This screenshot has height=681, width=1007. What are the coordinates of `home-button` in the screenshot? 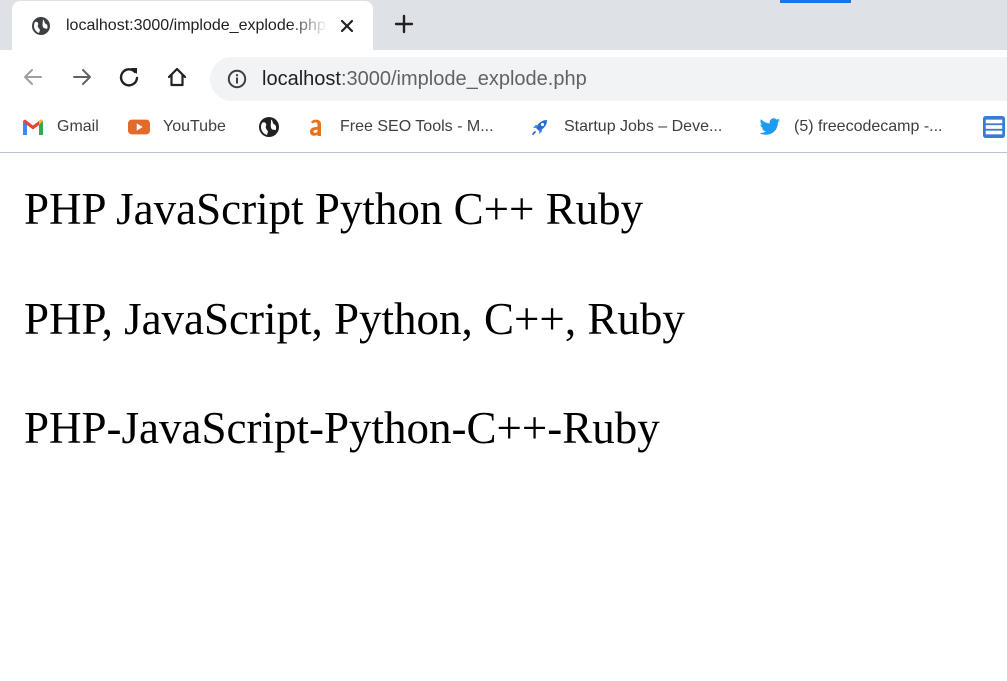 It's located at (177, 79).